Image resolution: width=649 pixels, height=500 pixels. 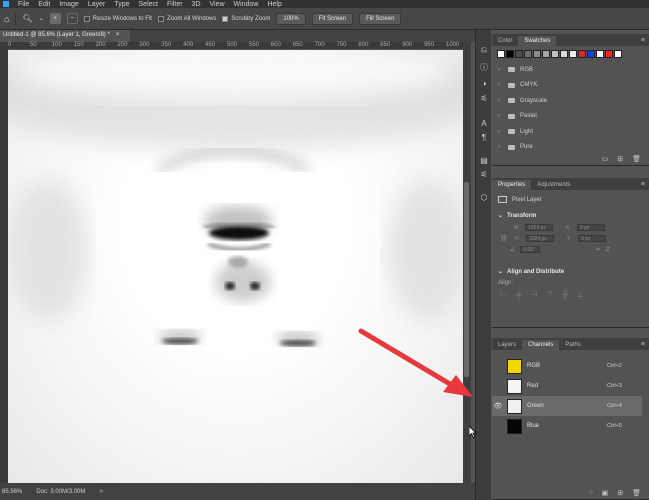 What do you see at coordinates (12, 492) in the screenshot?
I see `status-zoom: 85.56%` at bounding box center [12, 492].